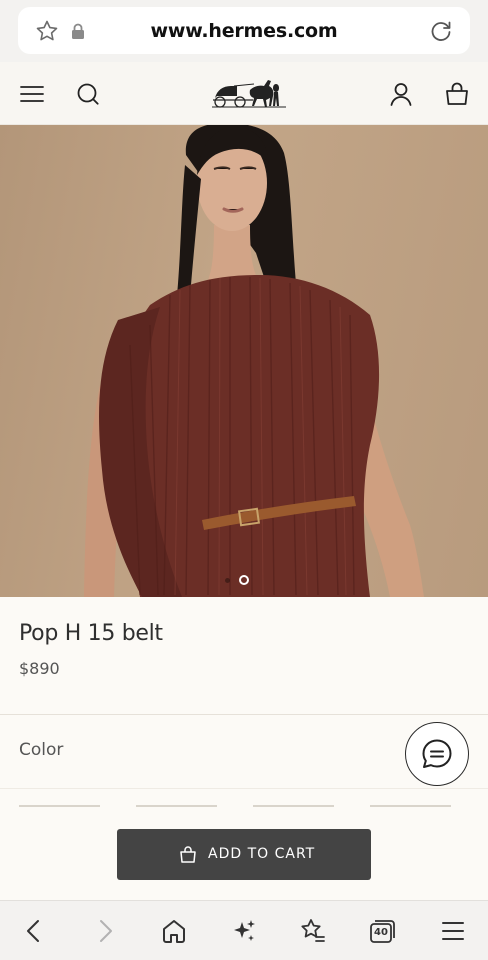  I want to click on back-icon, so click(34, 931).